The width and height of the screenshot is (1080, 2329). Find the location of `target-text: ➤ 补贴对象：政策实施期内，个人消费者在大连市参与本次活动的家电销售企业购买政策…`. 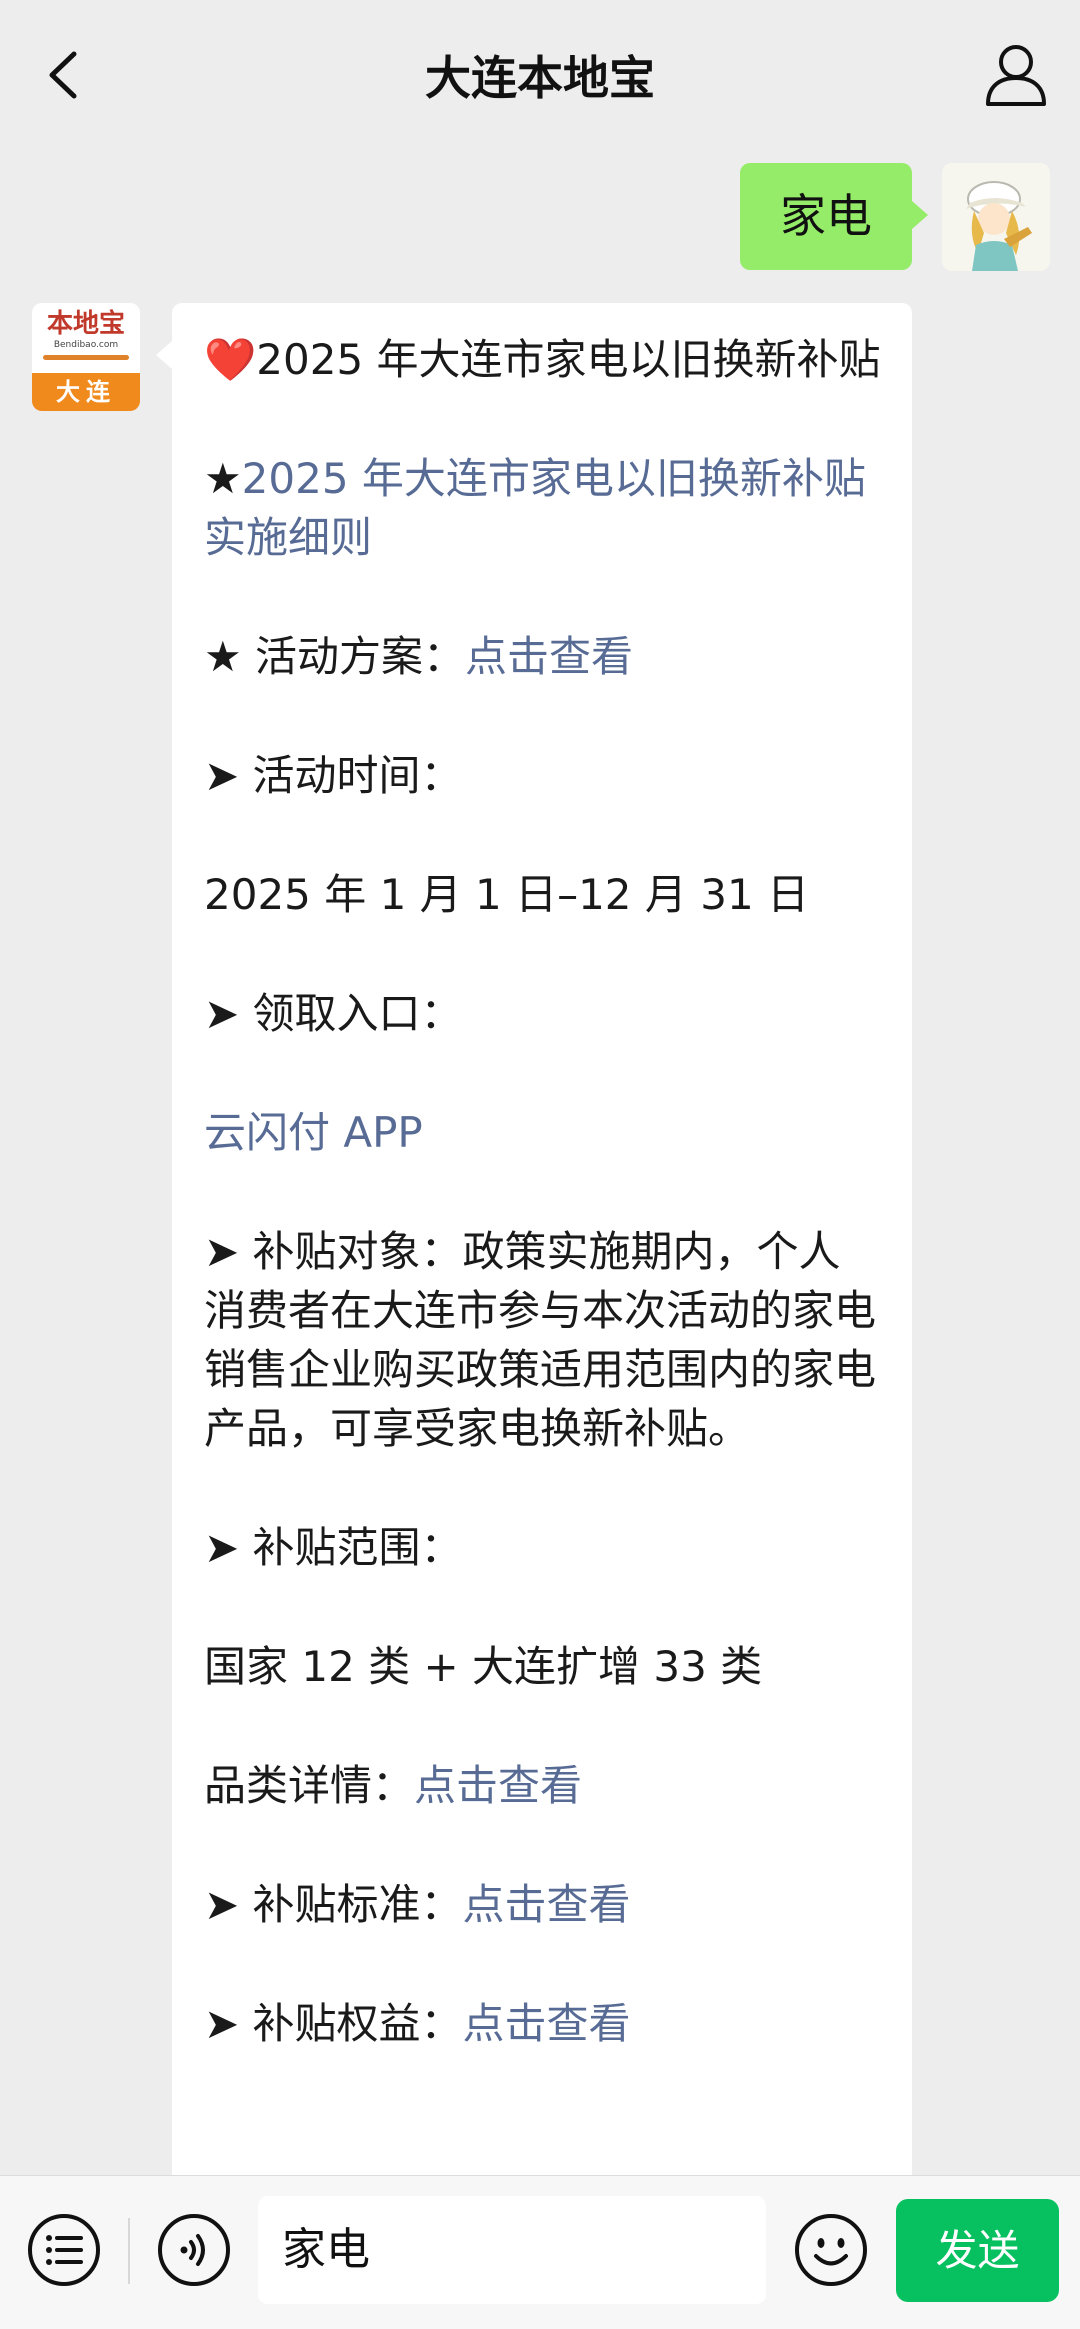

target-text: ➤ 补贴对象：政策实施期内，个人消费者在大连市参与本次活动的家电销售企业购买政策… is located at coordinates (540, 1340).